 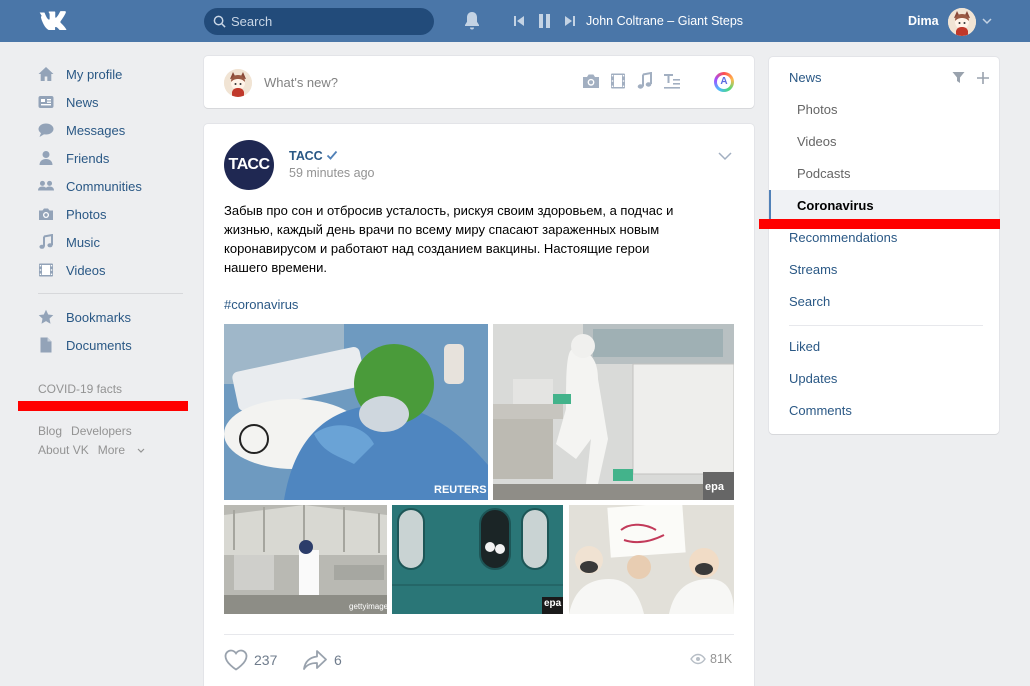 I want to click on nav-bookmarks: Bookmarks, so click(x=113, y=317).